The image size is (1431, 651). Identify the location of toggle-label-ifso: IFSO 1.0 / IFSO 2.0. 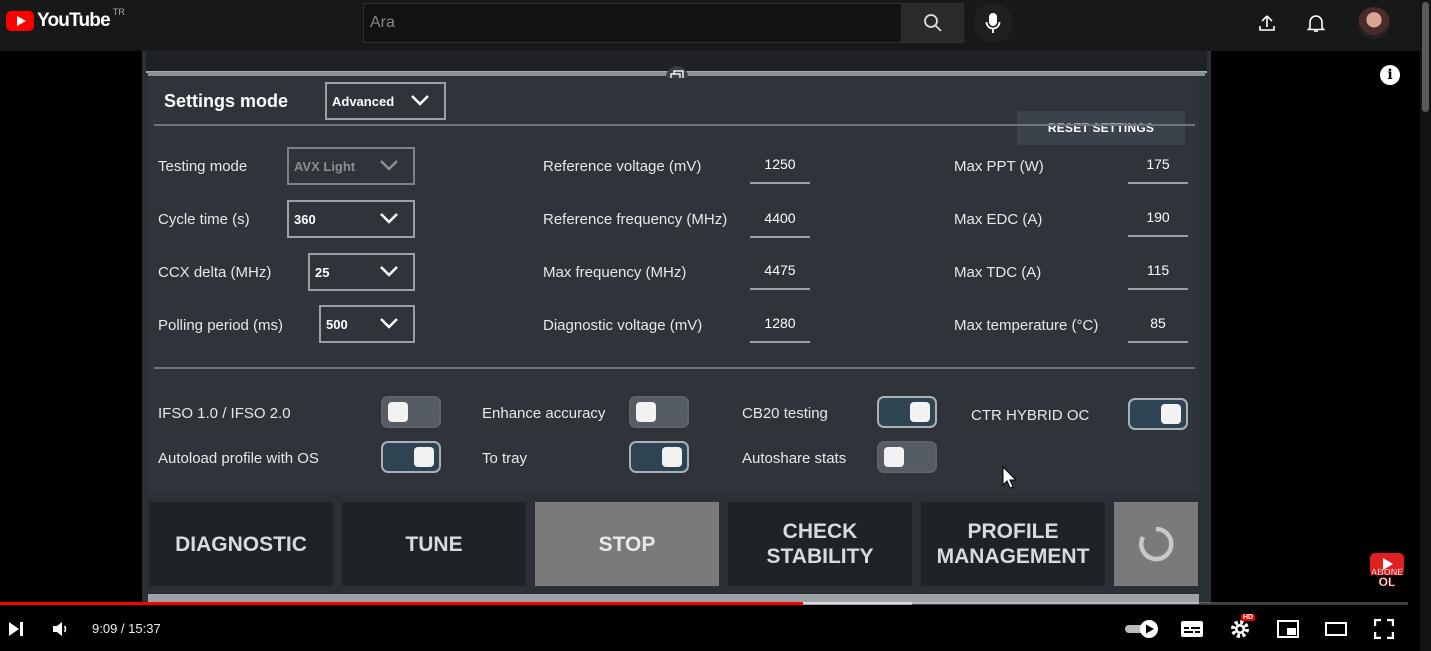
(224, 413).